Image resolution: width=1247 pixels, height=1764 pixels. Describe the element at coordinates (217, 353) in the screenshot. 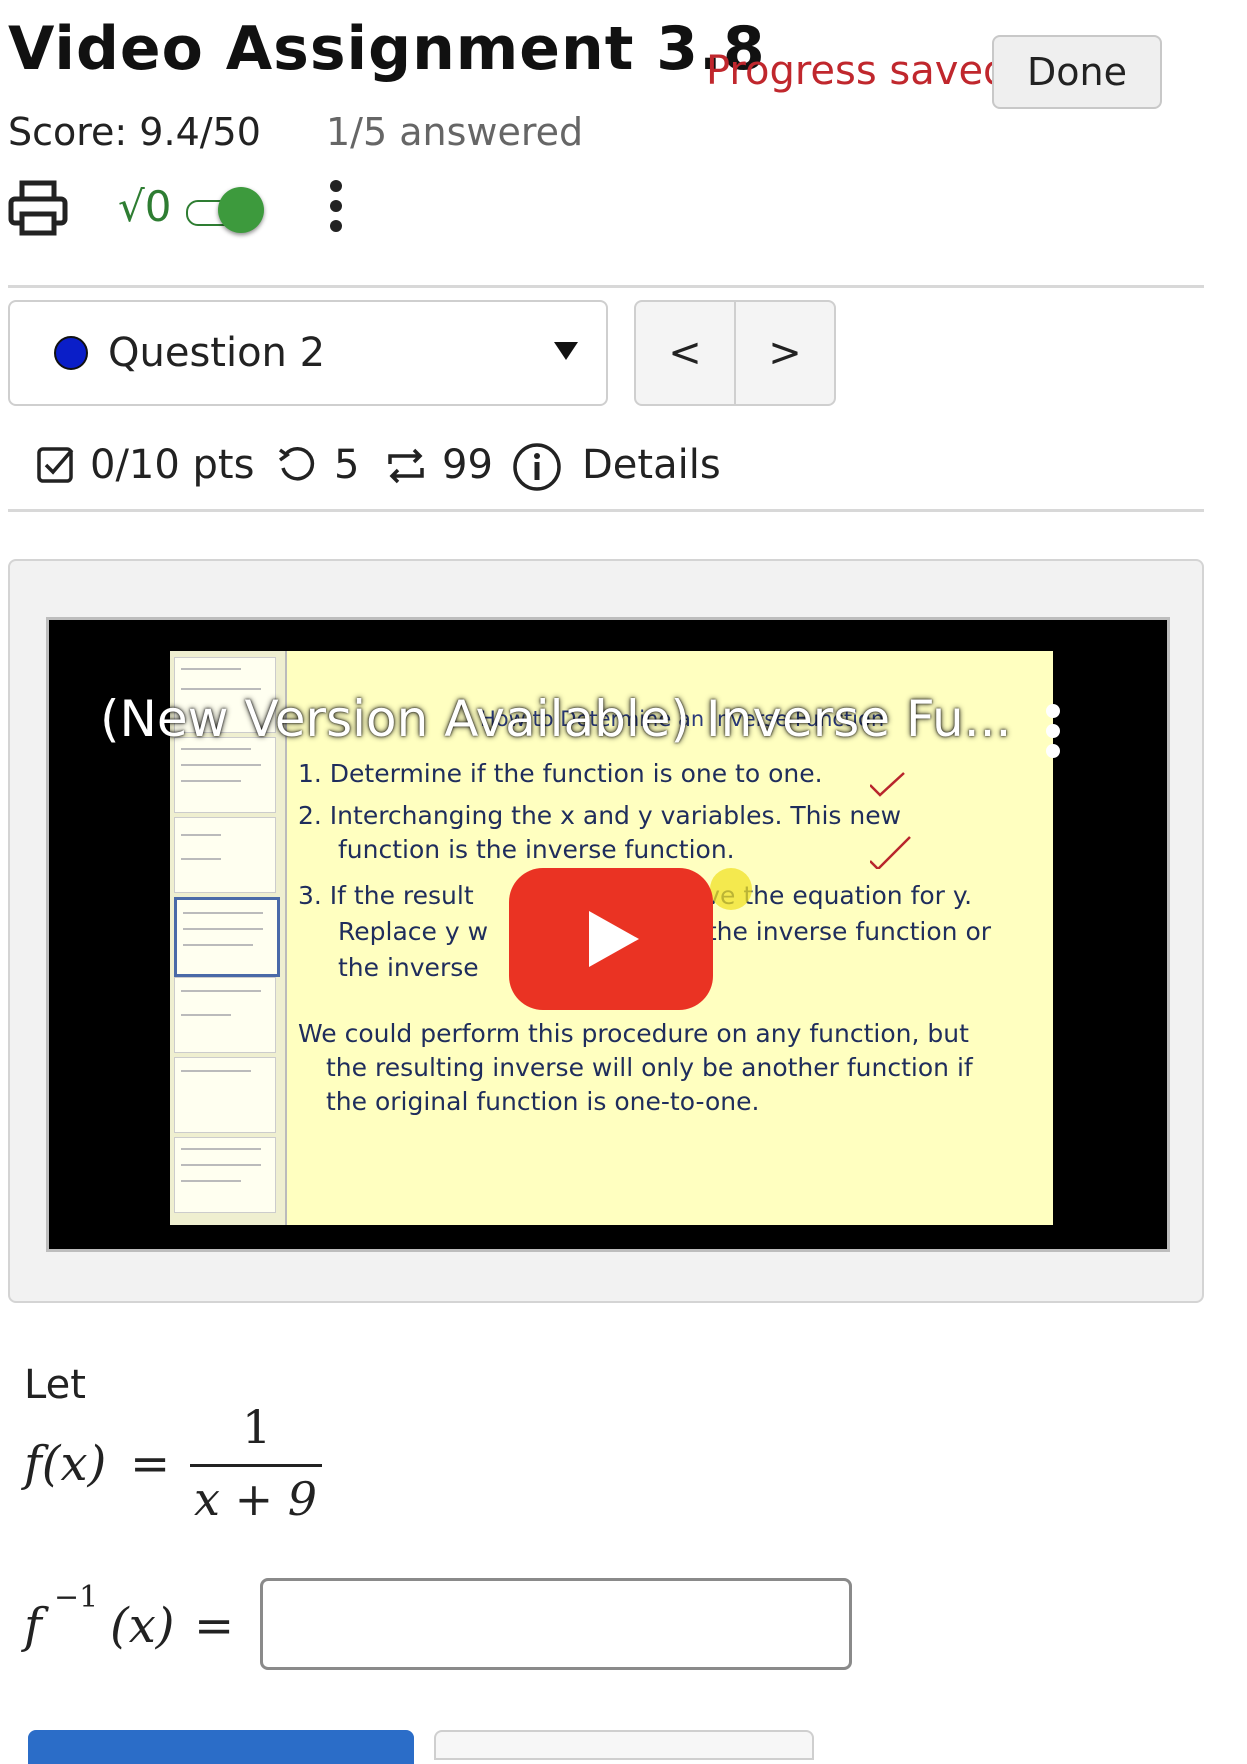

I see `question-select-label: Question 2` at that location.